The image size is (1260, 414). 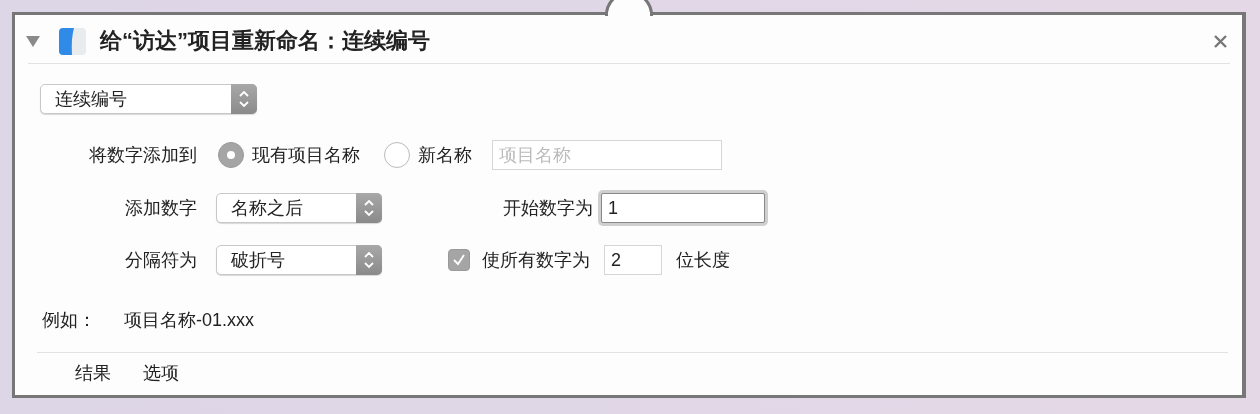 I want to click on close-icon, so click(x=1220, y=41).